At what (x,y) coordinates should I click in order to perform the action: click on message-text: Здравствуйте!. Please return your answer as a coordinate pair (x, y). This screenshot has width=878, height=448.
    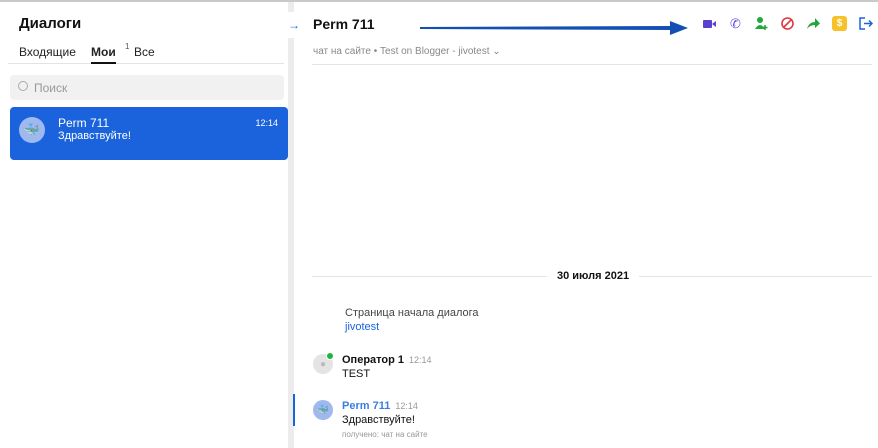
    Looking at the image, I should click on (378, 420).